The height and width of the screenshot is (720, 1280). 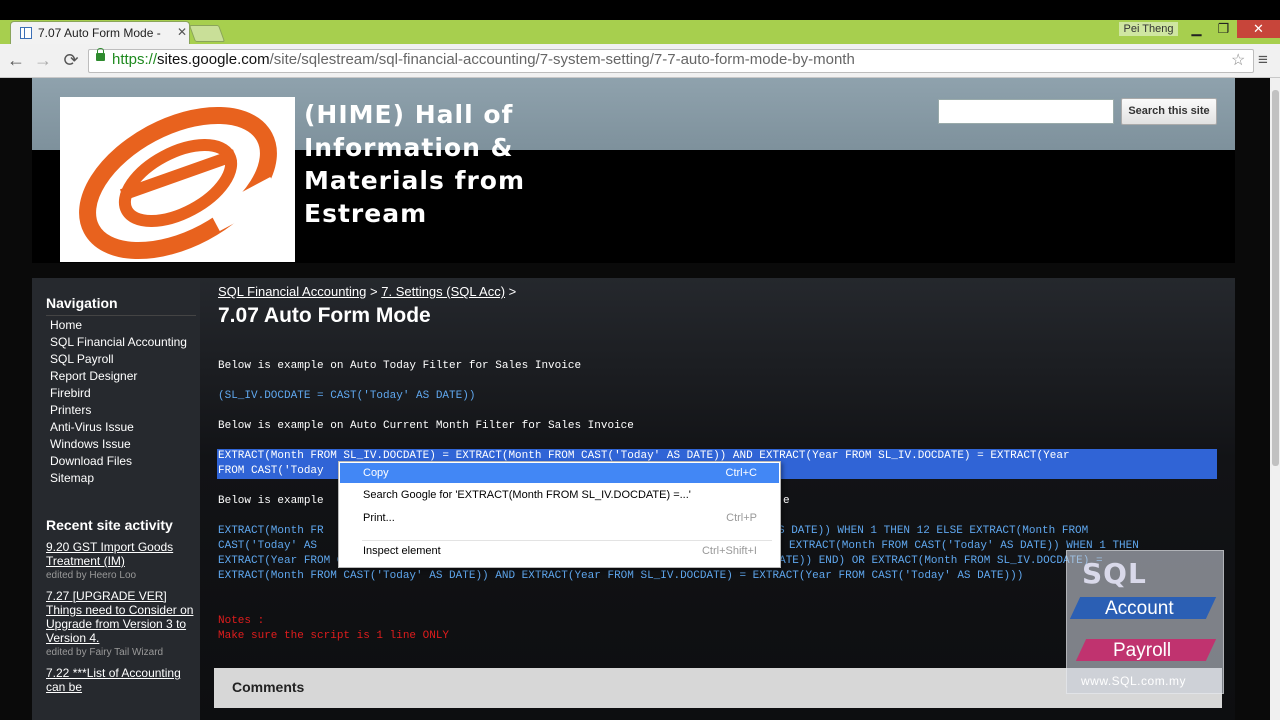 What do you see at coordinates (1223, 29) in the screenshot?
I see `restore-icon: ❐` at bounding box center [1223, 29].